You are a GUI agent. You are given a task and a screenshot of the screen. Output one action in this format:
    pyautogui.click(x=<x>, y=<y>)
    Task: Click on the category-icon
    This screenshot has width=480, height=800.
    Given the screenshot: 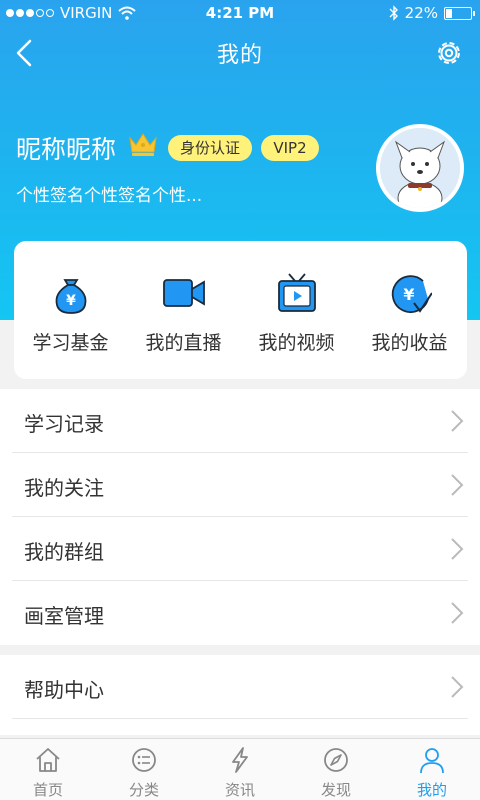 What is the action you would take?
    pyautogui.click(x=144, y=760)
    